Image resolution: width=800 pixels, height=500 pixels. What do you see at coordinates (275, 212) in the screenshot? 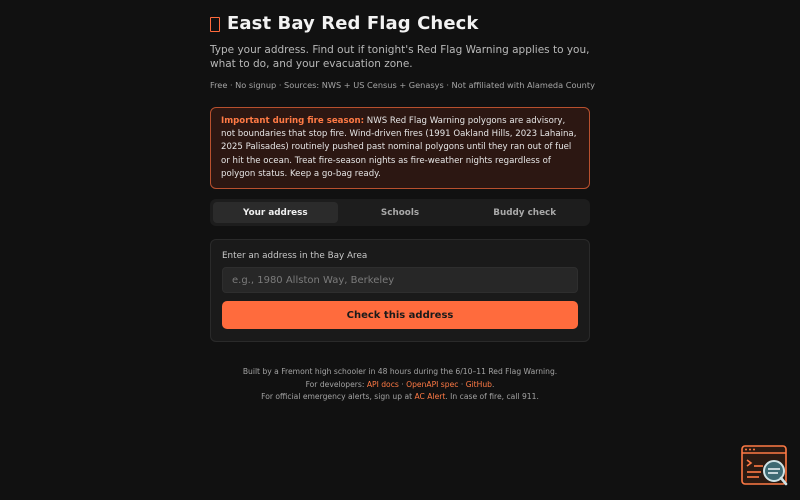
I see `tab-your-address: Your address` at bounding box center [275, 212].